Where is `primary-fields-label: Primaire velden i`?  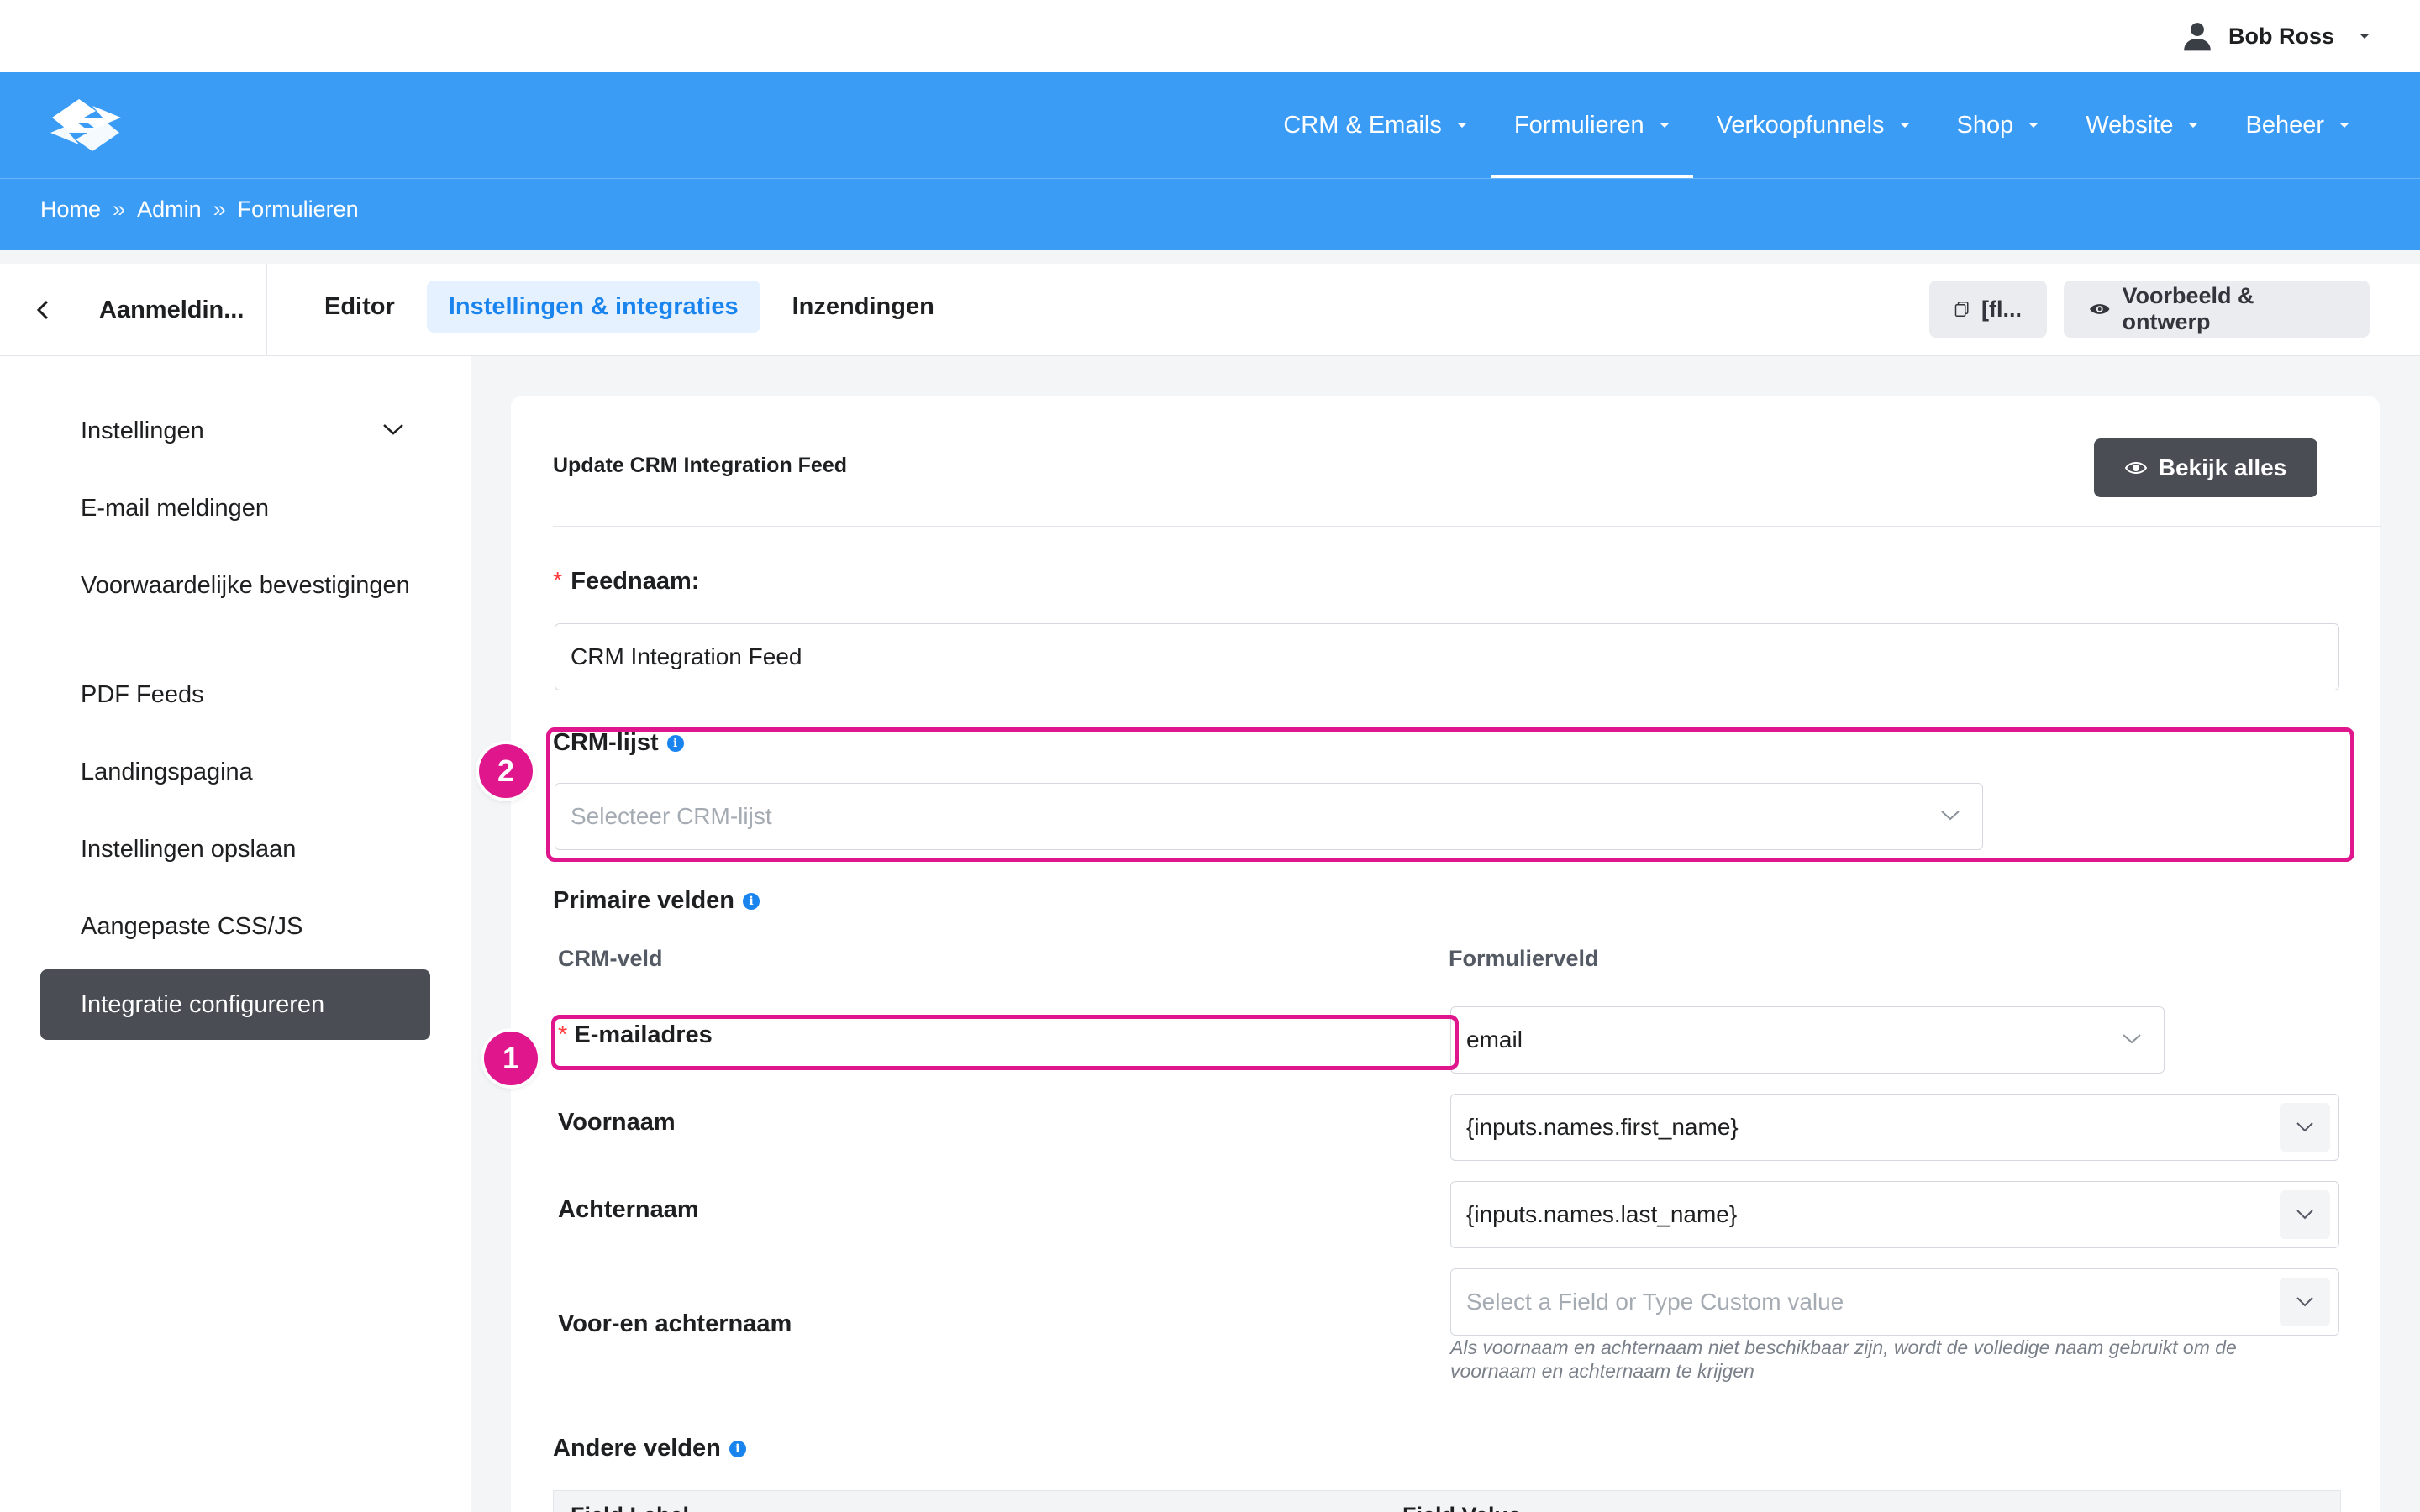
primary-fields-label: Primaire velden i is located at coordinates (657, 901).